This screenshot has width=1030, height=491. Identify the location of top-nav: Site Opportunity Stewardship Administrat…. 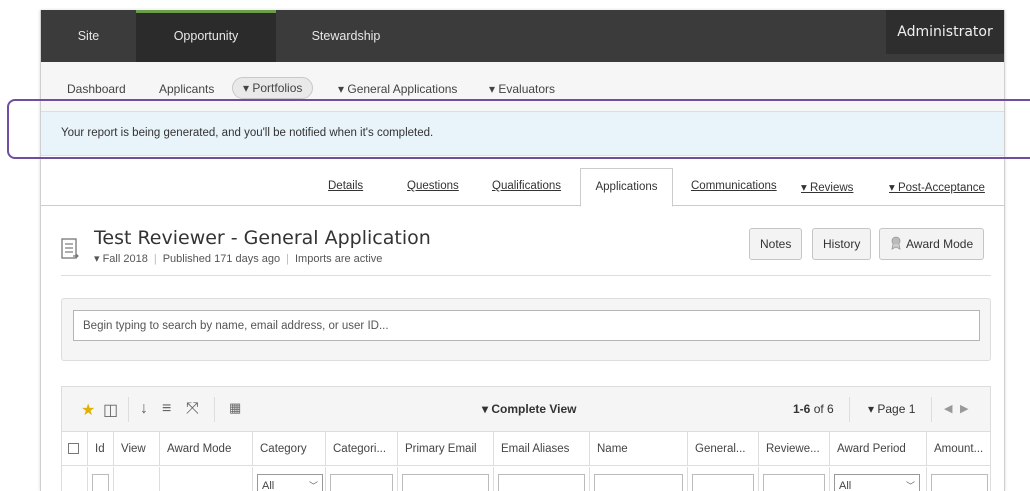
(522, 36).